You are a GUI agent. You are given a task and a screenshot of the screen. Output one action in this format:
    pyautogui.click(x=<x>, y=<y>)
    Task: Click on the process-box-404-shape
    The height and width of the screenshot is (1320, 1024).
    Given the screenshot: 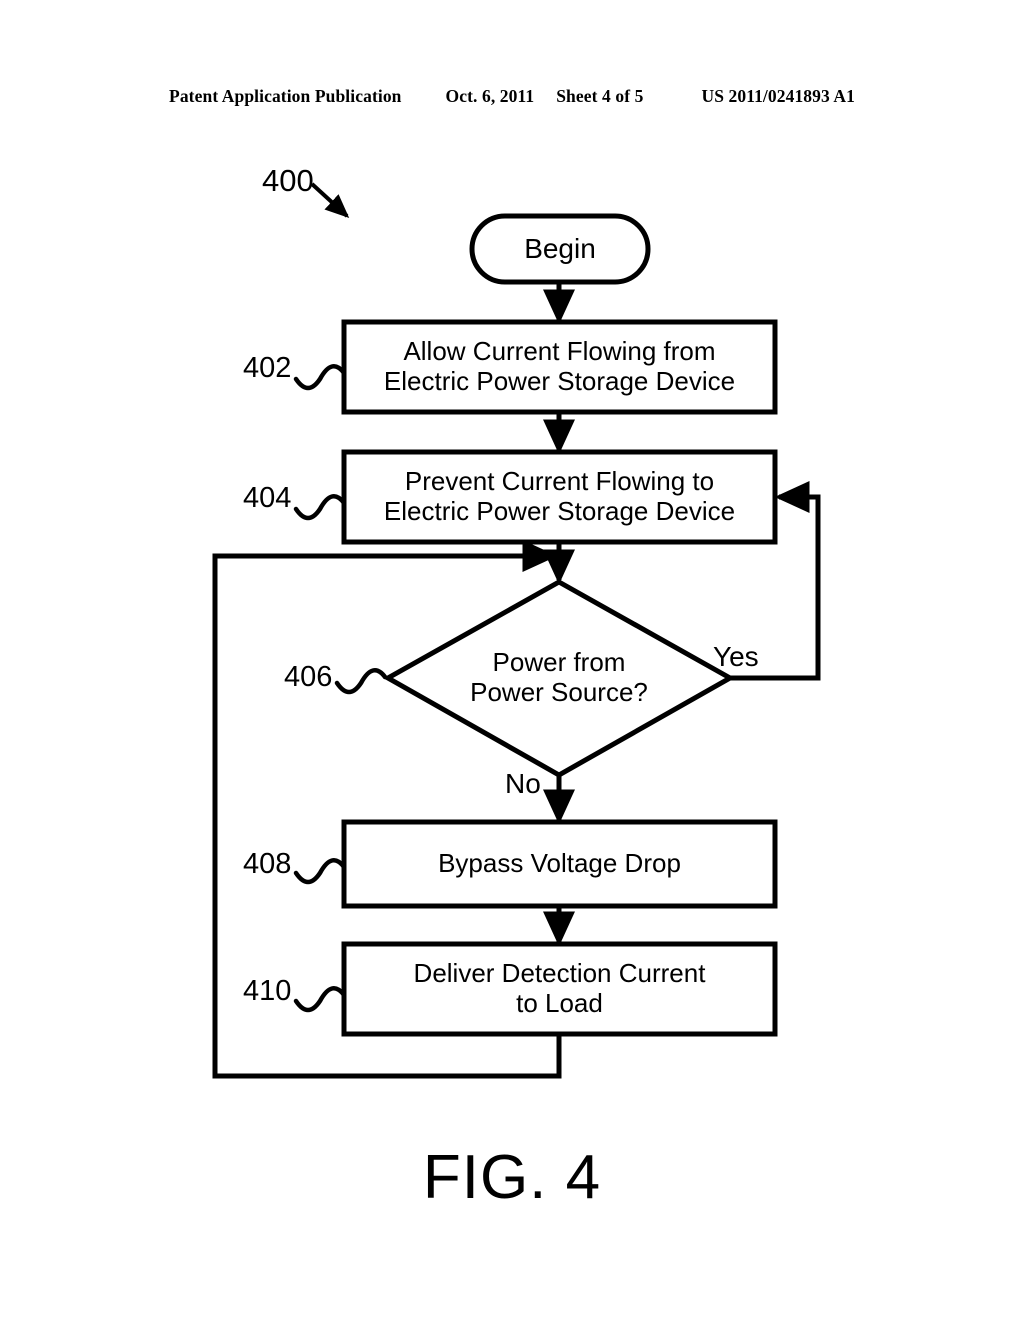 What is the action you would take?
    pyautogui.click(x=559, y=497)
    